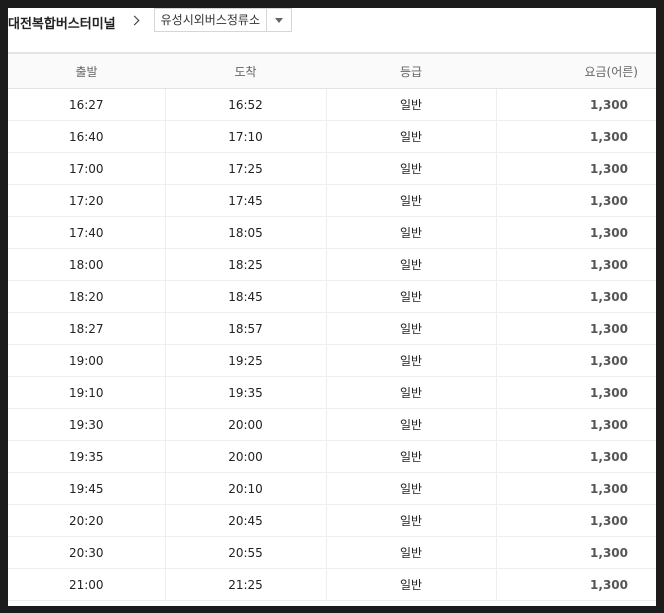 The height and width of the screenshot is (613, 664). I want to click on table-row: 18:27 18:57 일반 1,300, so click(332, 328).